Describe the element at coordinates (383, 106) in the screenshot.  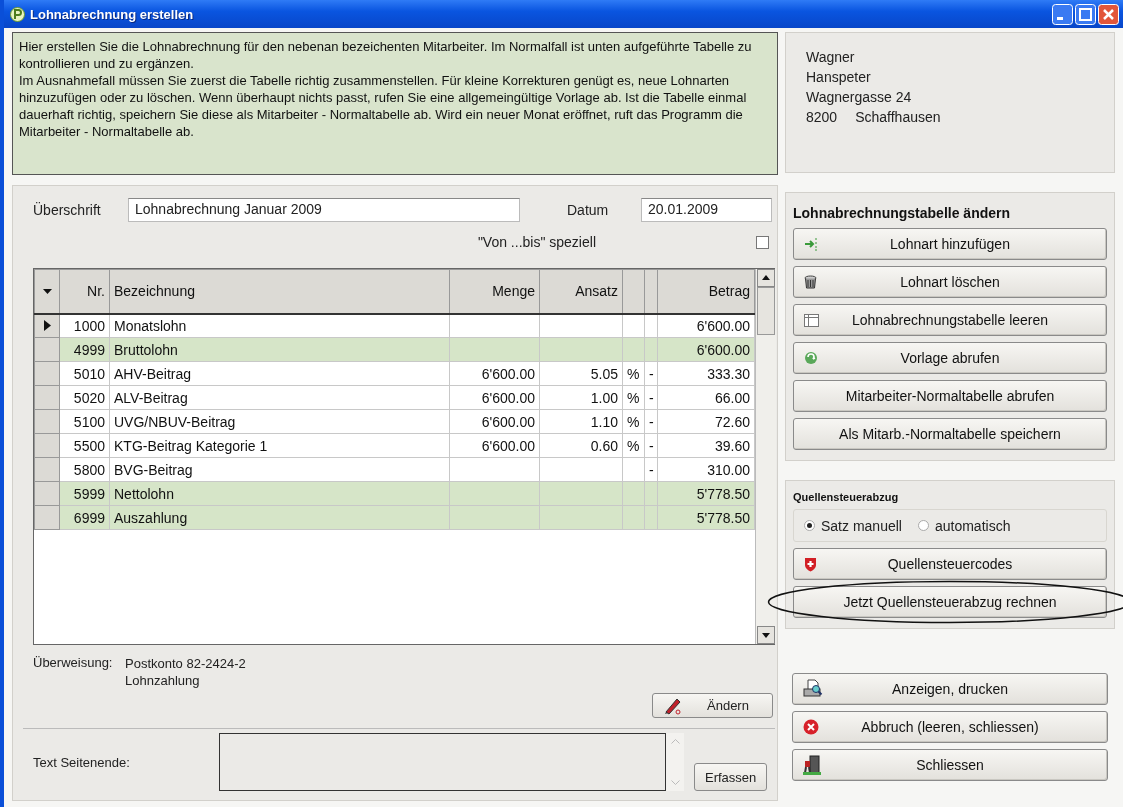
I see `instruction-text: Im Ausnahmefall müssen Sie zuerst die Tabelle richtig zusammenstellen. Für kleine Korrekturen genügt es, neue Lohnarten hinzuzufügen oder zu löschen. Wenn überhaupt nichts passt, rufen Sie eine allgemeingültige Vorlage ab. Ist die Tabelle einmal dauerhaft richtig, speichern Sie diese als Mitarbeiter - Normaltabelle ab. Wird ein neuer Monat eröffnet, ruft das Programm die Mitarbeiter - Normaltabelle ab.` at that location.